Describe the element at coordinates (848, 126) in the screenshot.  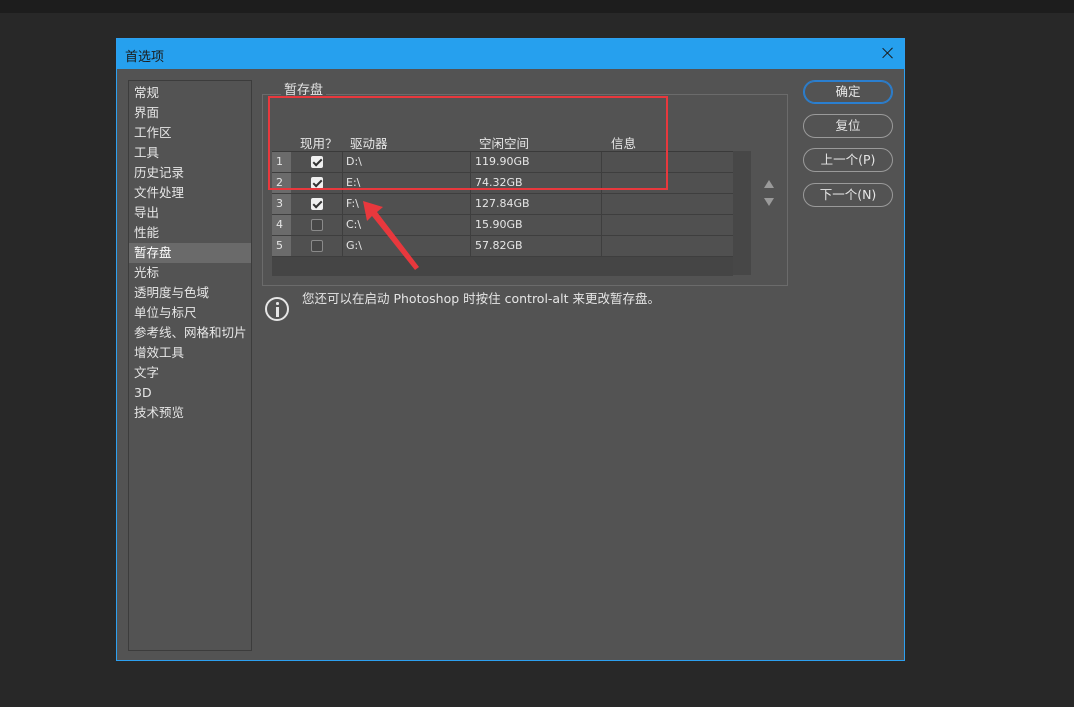
I see `reset-button: 复位` at that location.